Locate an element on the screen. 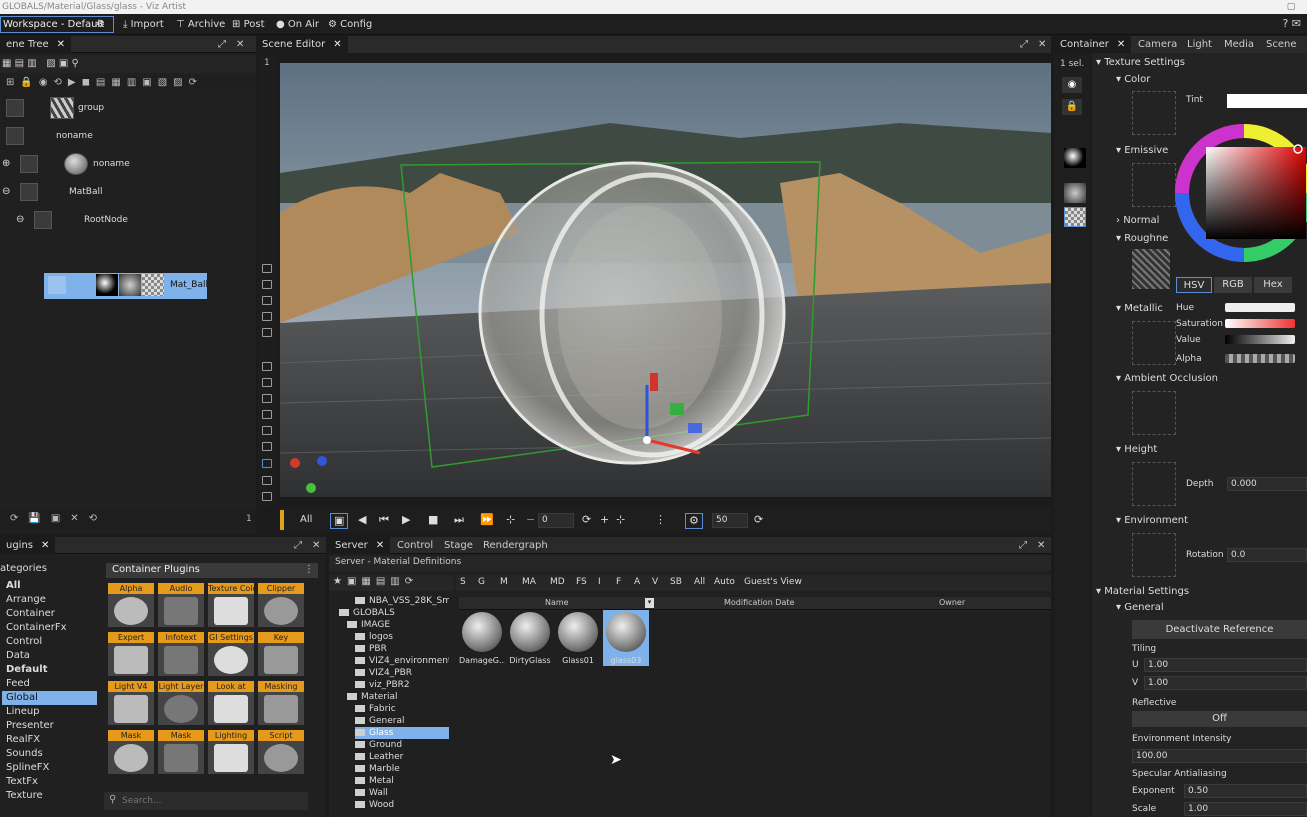  category-item: Global is located at coordinates (49, 698).